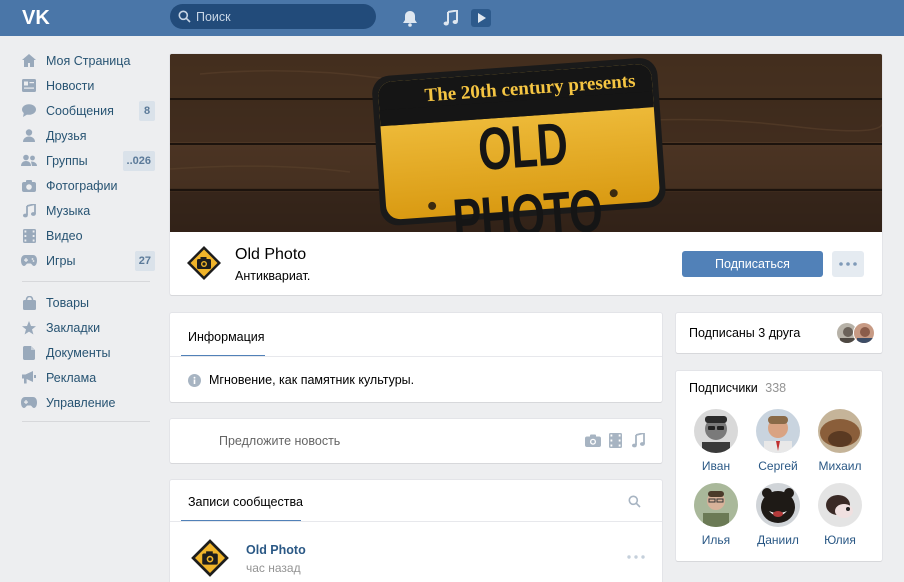  I want to click on post-more-icon, so click(636, 555).